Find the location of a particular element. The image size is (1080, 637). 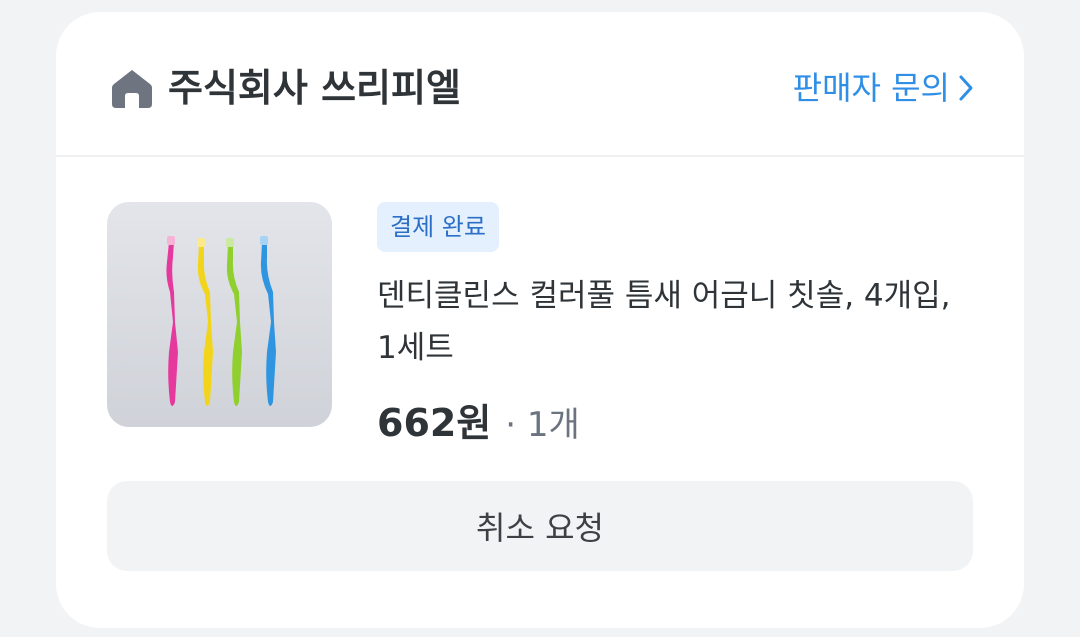

product-name: 덴티클린스 컬러풀 틈새 어금니 칫솔, 4개입, 1세트 is located at coordinates (677, 322).